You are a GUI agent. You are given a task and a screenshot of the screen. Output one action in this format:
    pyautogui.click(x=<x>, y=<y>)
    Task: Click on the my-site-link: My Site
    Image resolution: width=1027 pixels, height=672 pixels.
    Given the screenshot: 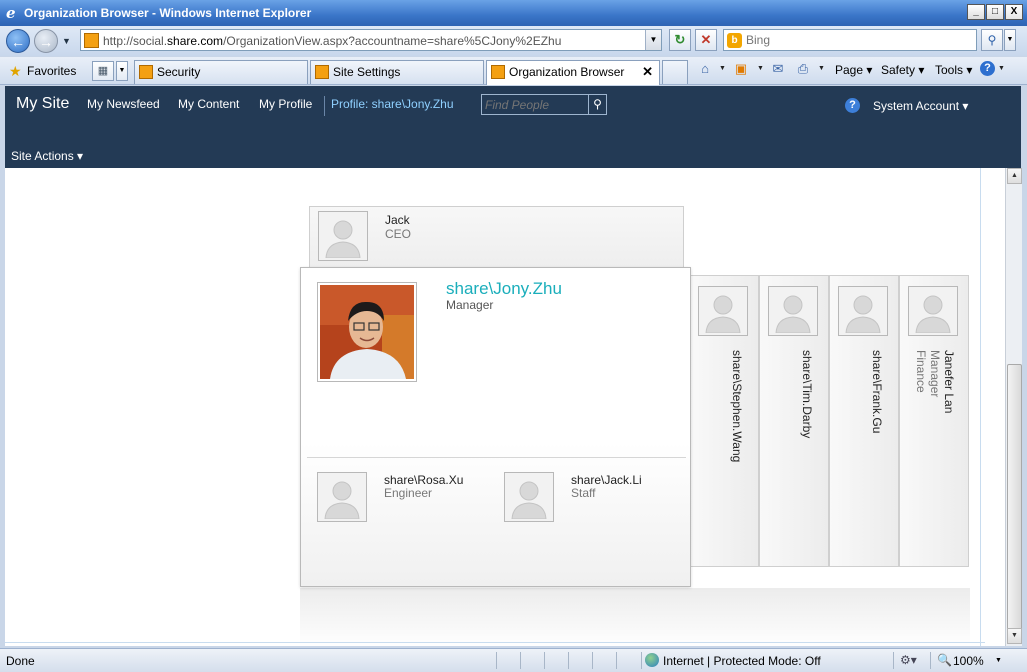 What is the action you would take?
    pyautogui.click(x=42, y=104)
    